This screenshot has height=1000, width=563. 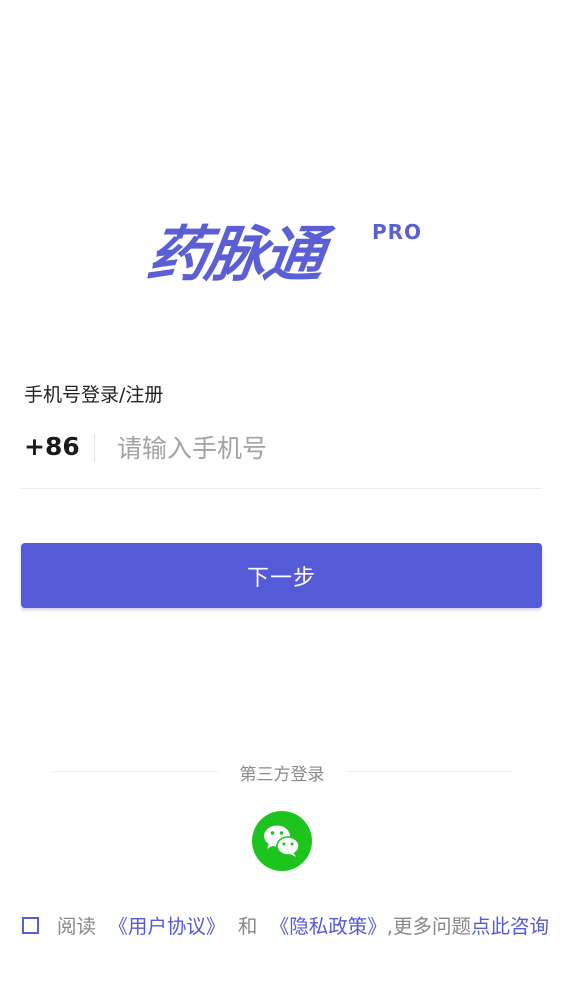 I want to click on wechat-login-button, so click(x=282, y=841).